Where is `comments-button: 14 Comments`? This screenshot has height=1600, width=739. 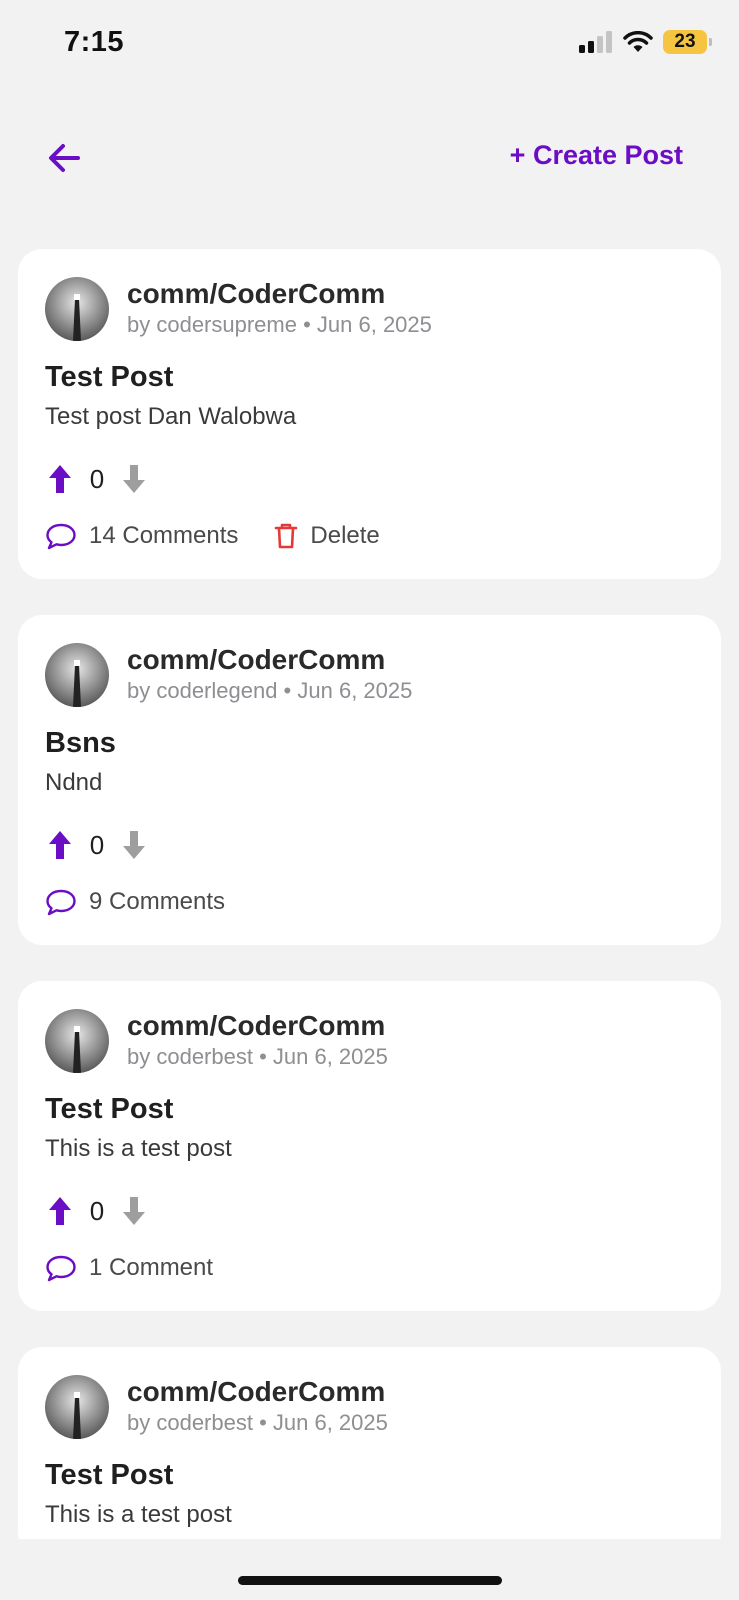
comments-button: 14 Comments is located at coordinates (141, 536).